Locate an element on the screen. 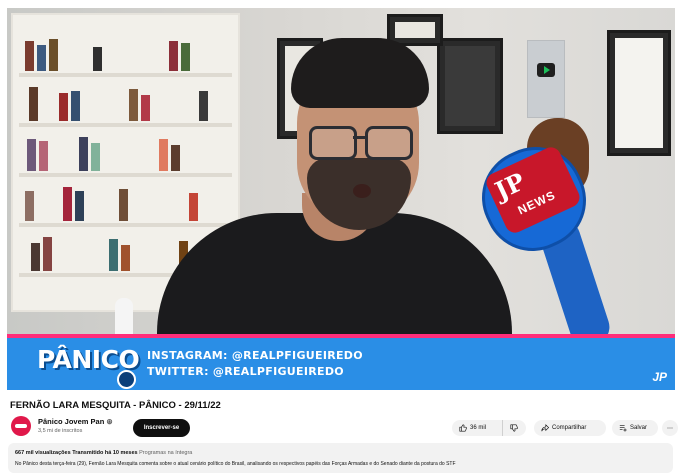 The image size is (683, 475). youtube-plaque is located at coordinates (546, 79).